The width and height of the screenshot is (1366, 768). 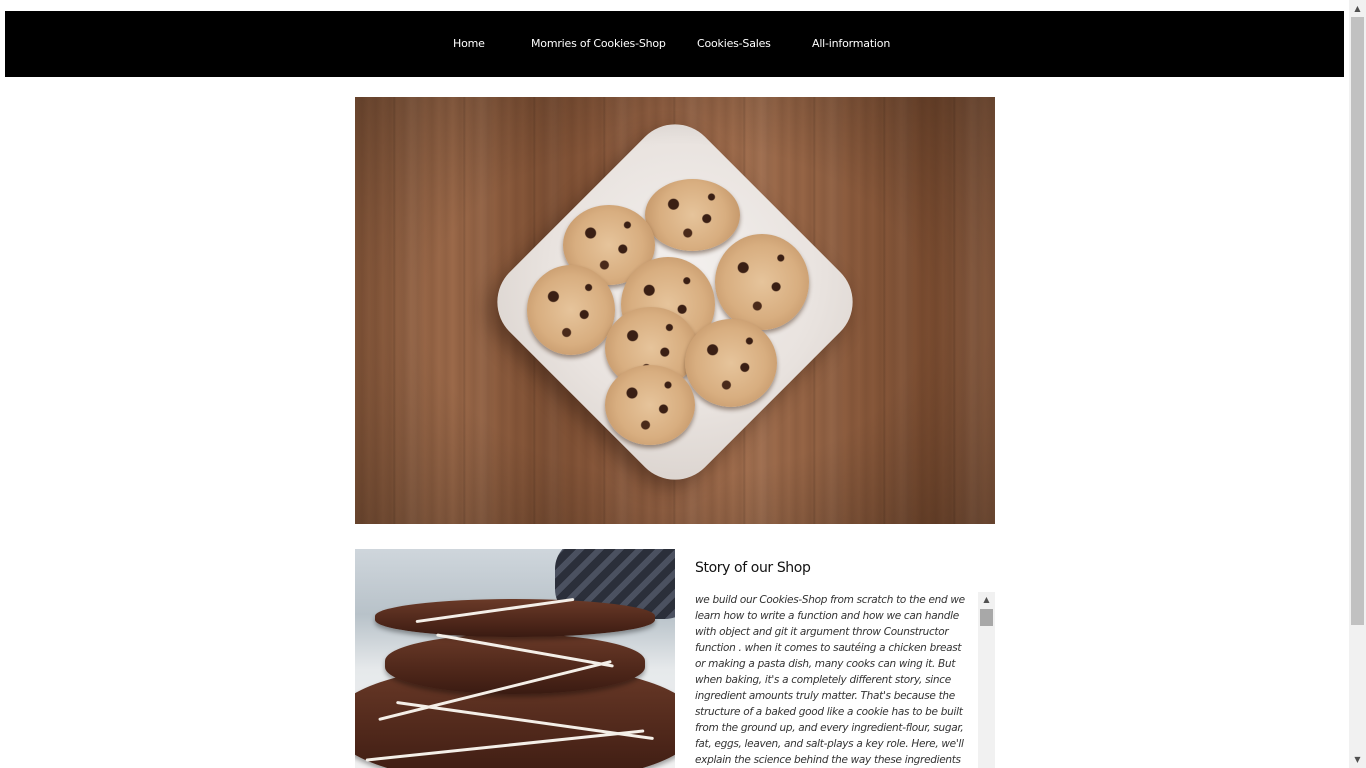 I want to click on story-scrollbar: ▲, so click(x=986, y=680).